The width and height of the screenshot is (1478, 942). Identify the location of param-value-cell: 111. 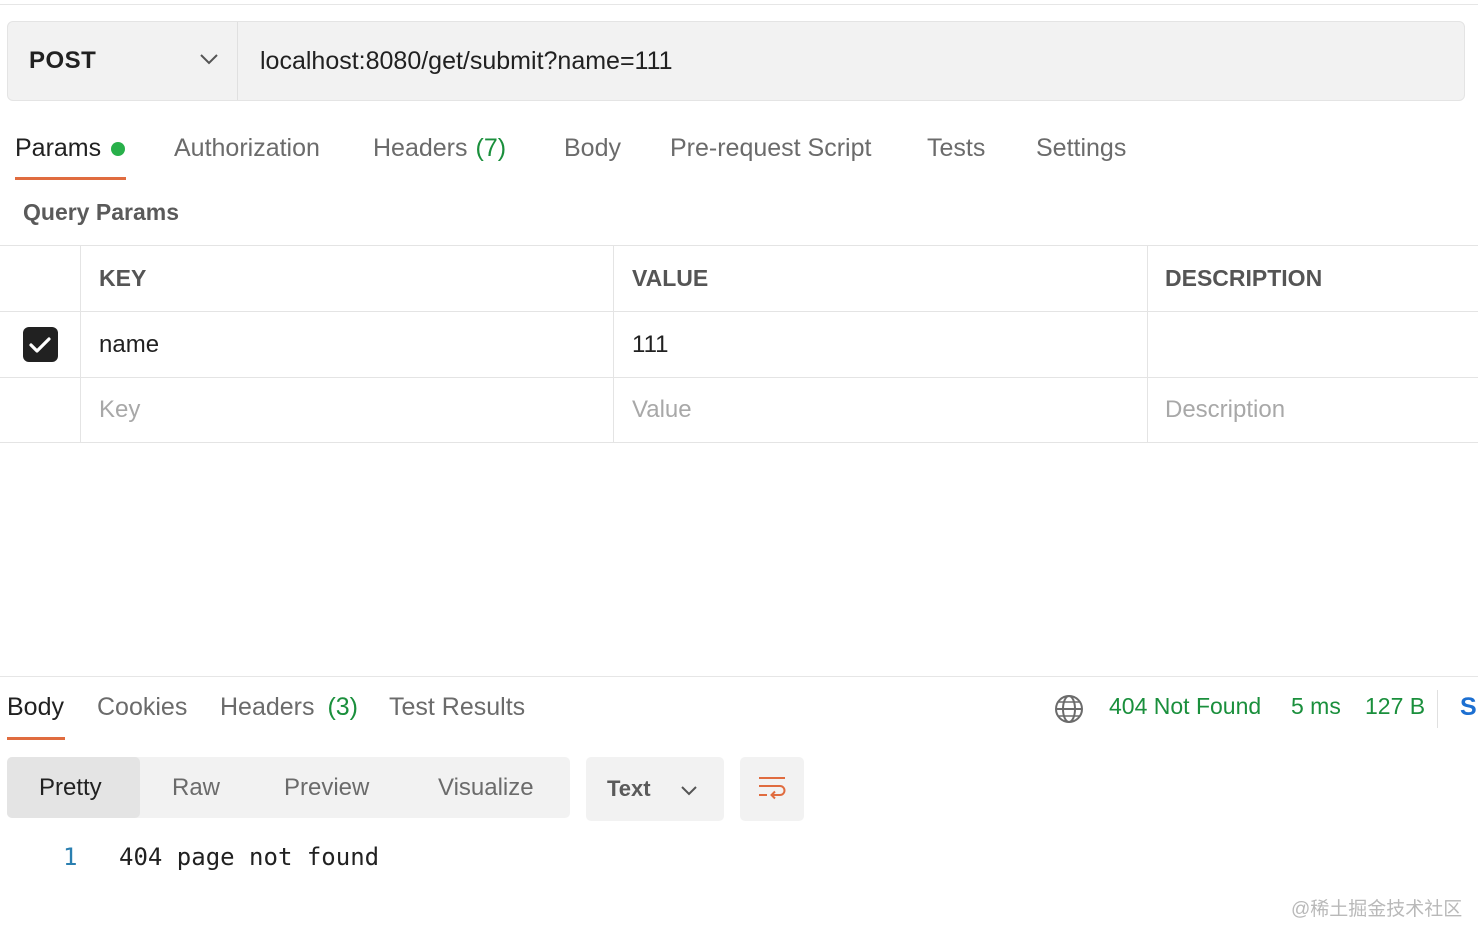
(880, 344).